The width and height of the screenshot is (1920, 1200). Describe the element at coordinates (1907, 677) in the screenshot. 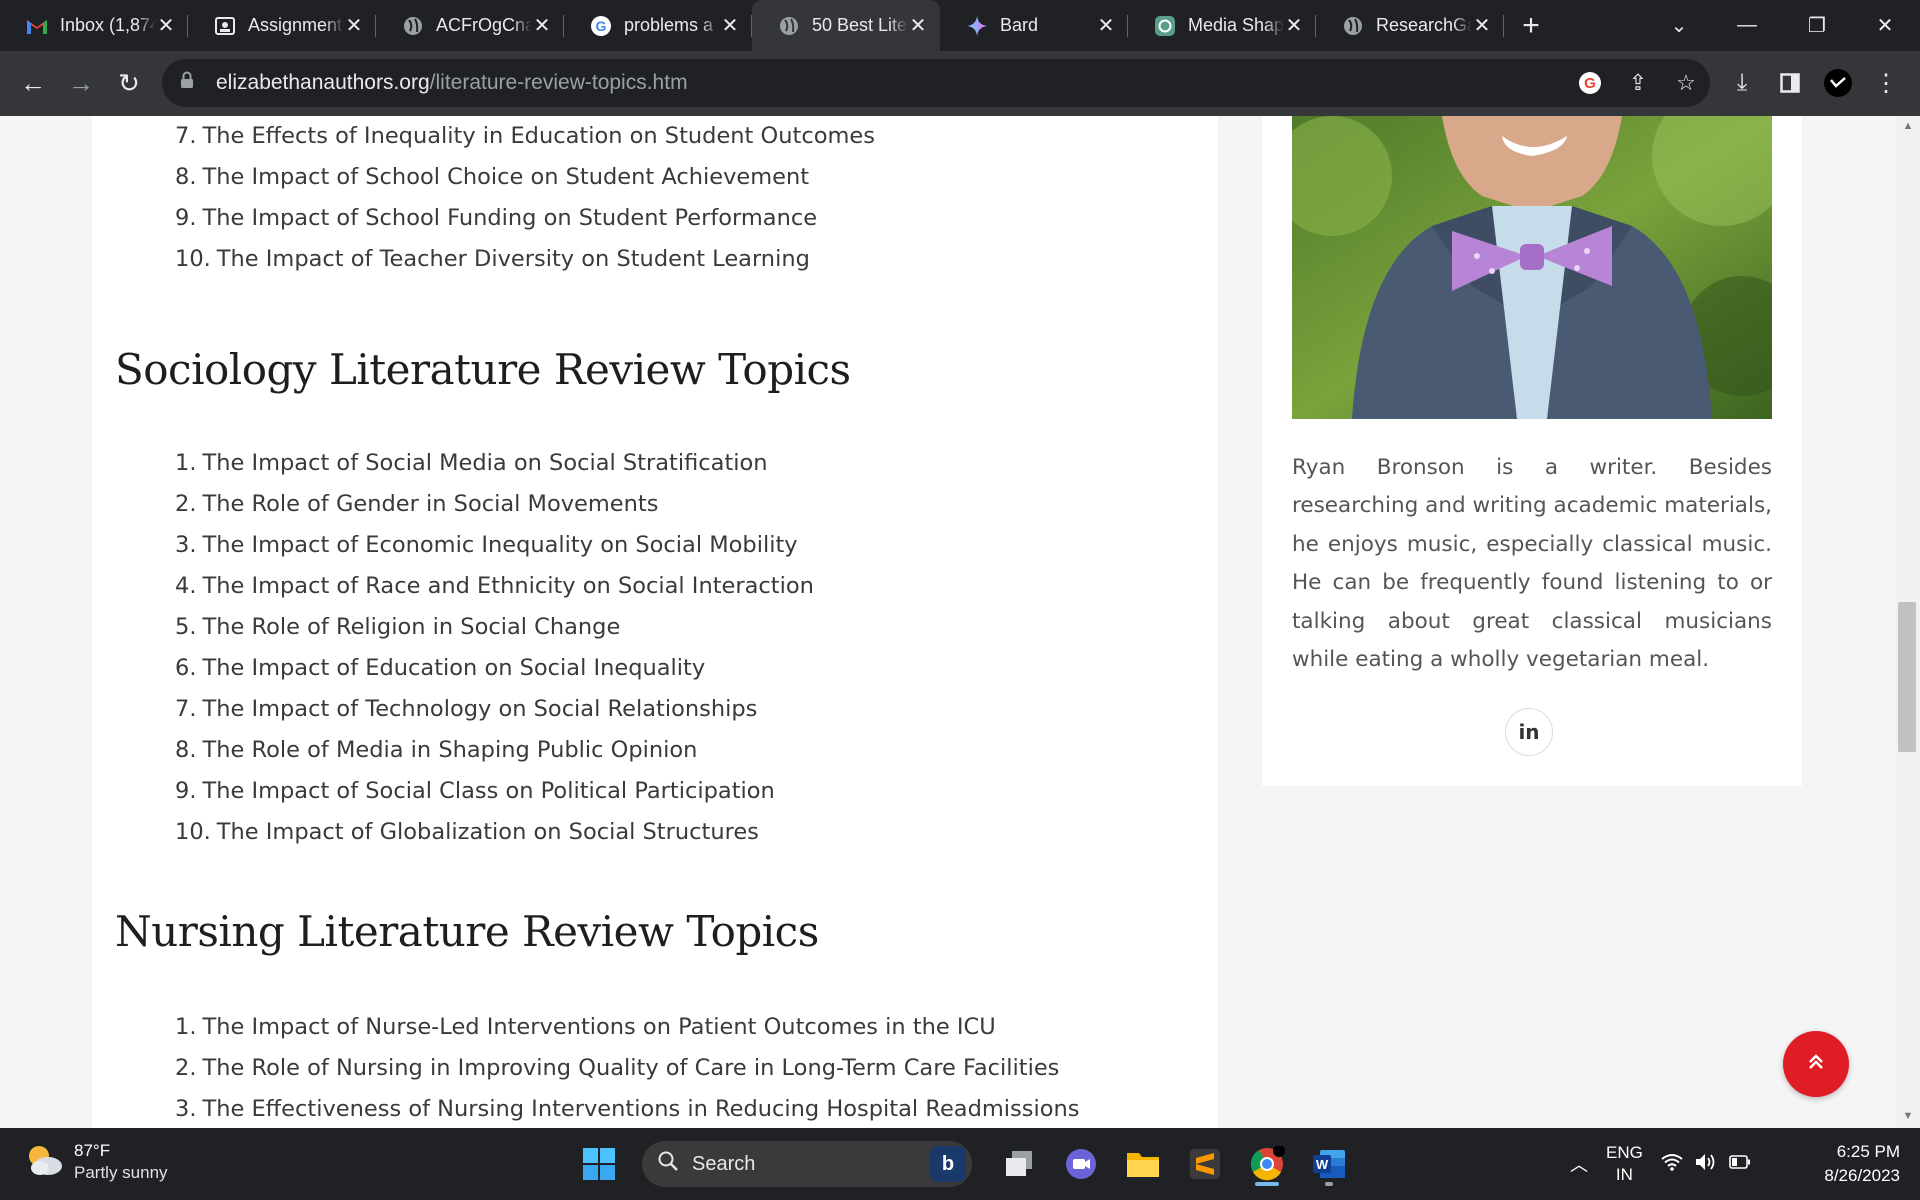

I see `scrollbar-thumb` at that location.